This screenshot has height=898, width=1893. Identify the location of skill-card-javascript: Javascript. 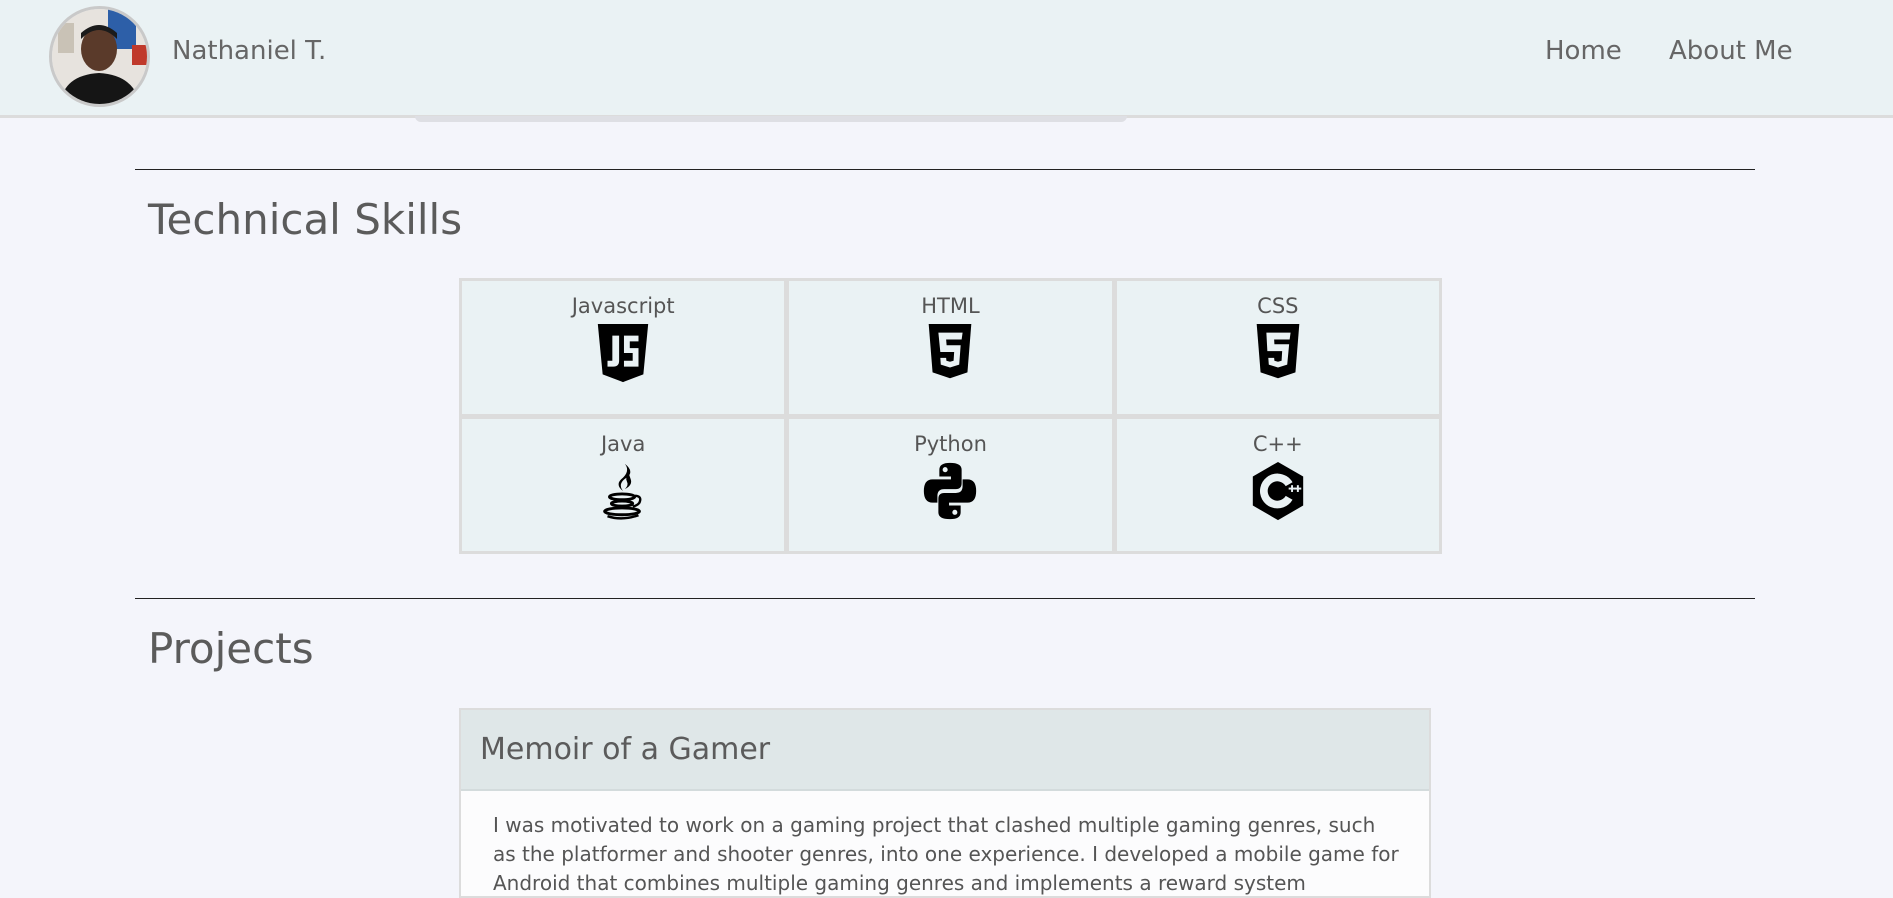
(623, 347).